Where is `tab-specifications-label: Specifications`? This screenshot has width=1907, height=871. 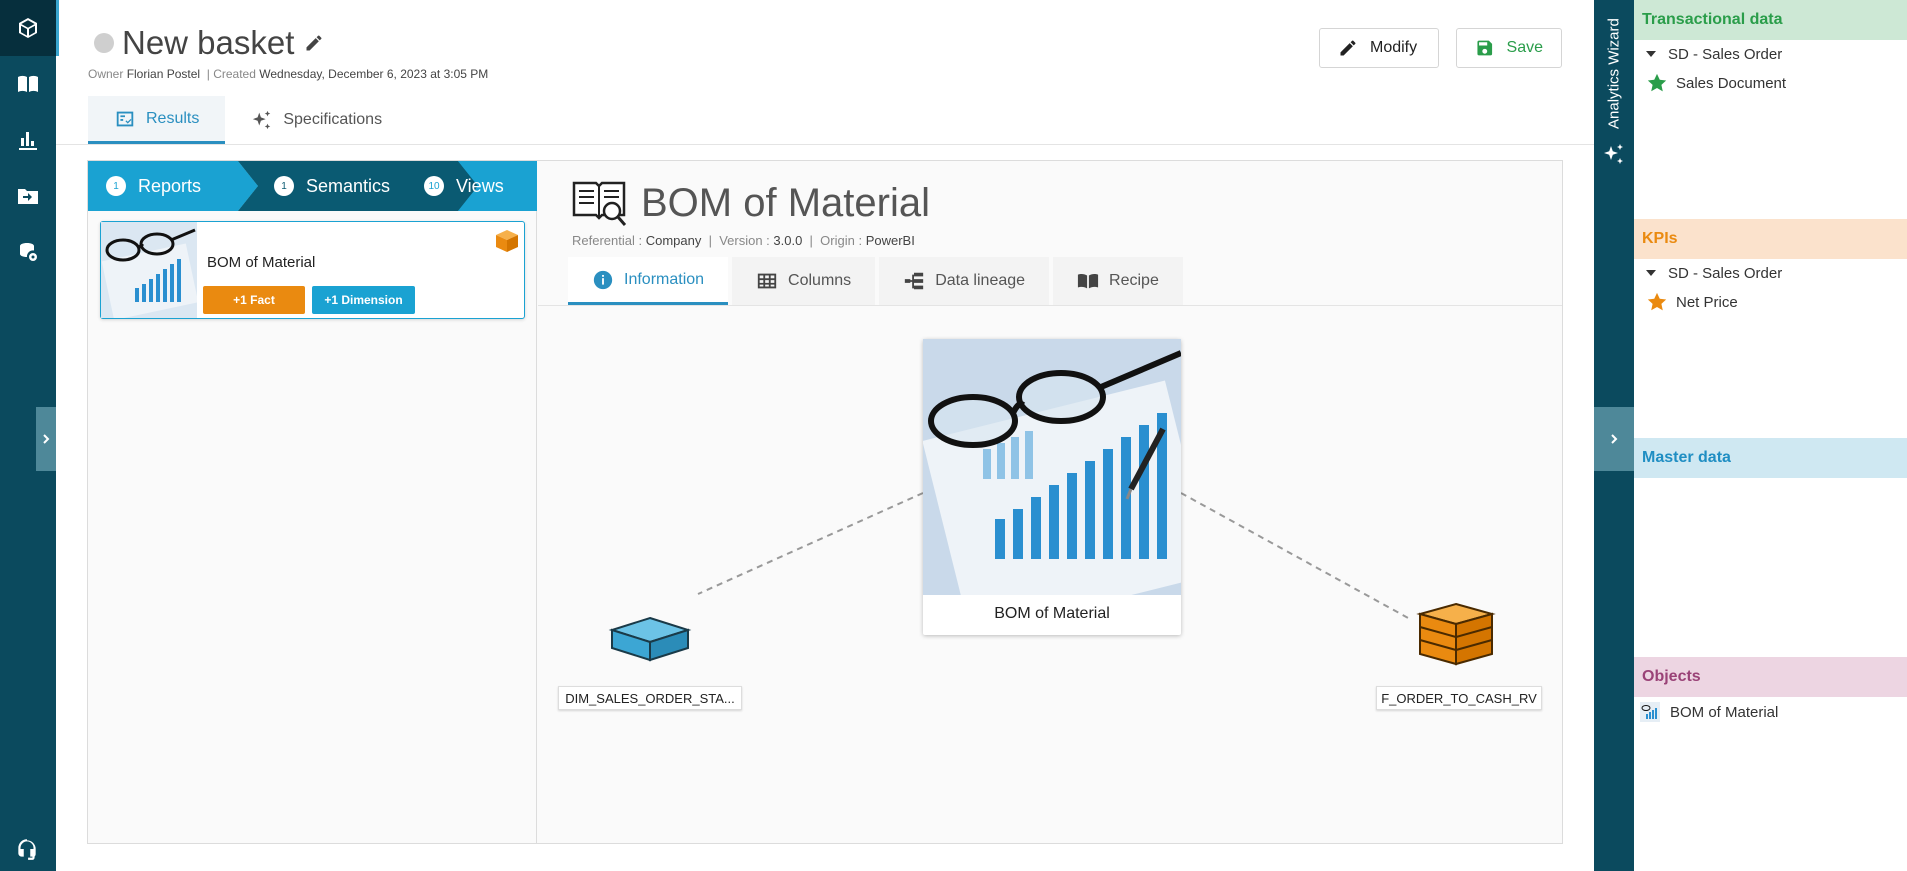 tab-specifications-label: Specifications is located at coordinates (333, 119).